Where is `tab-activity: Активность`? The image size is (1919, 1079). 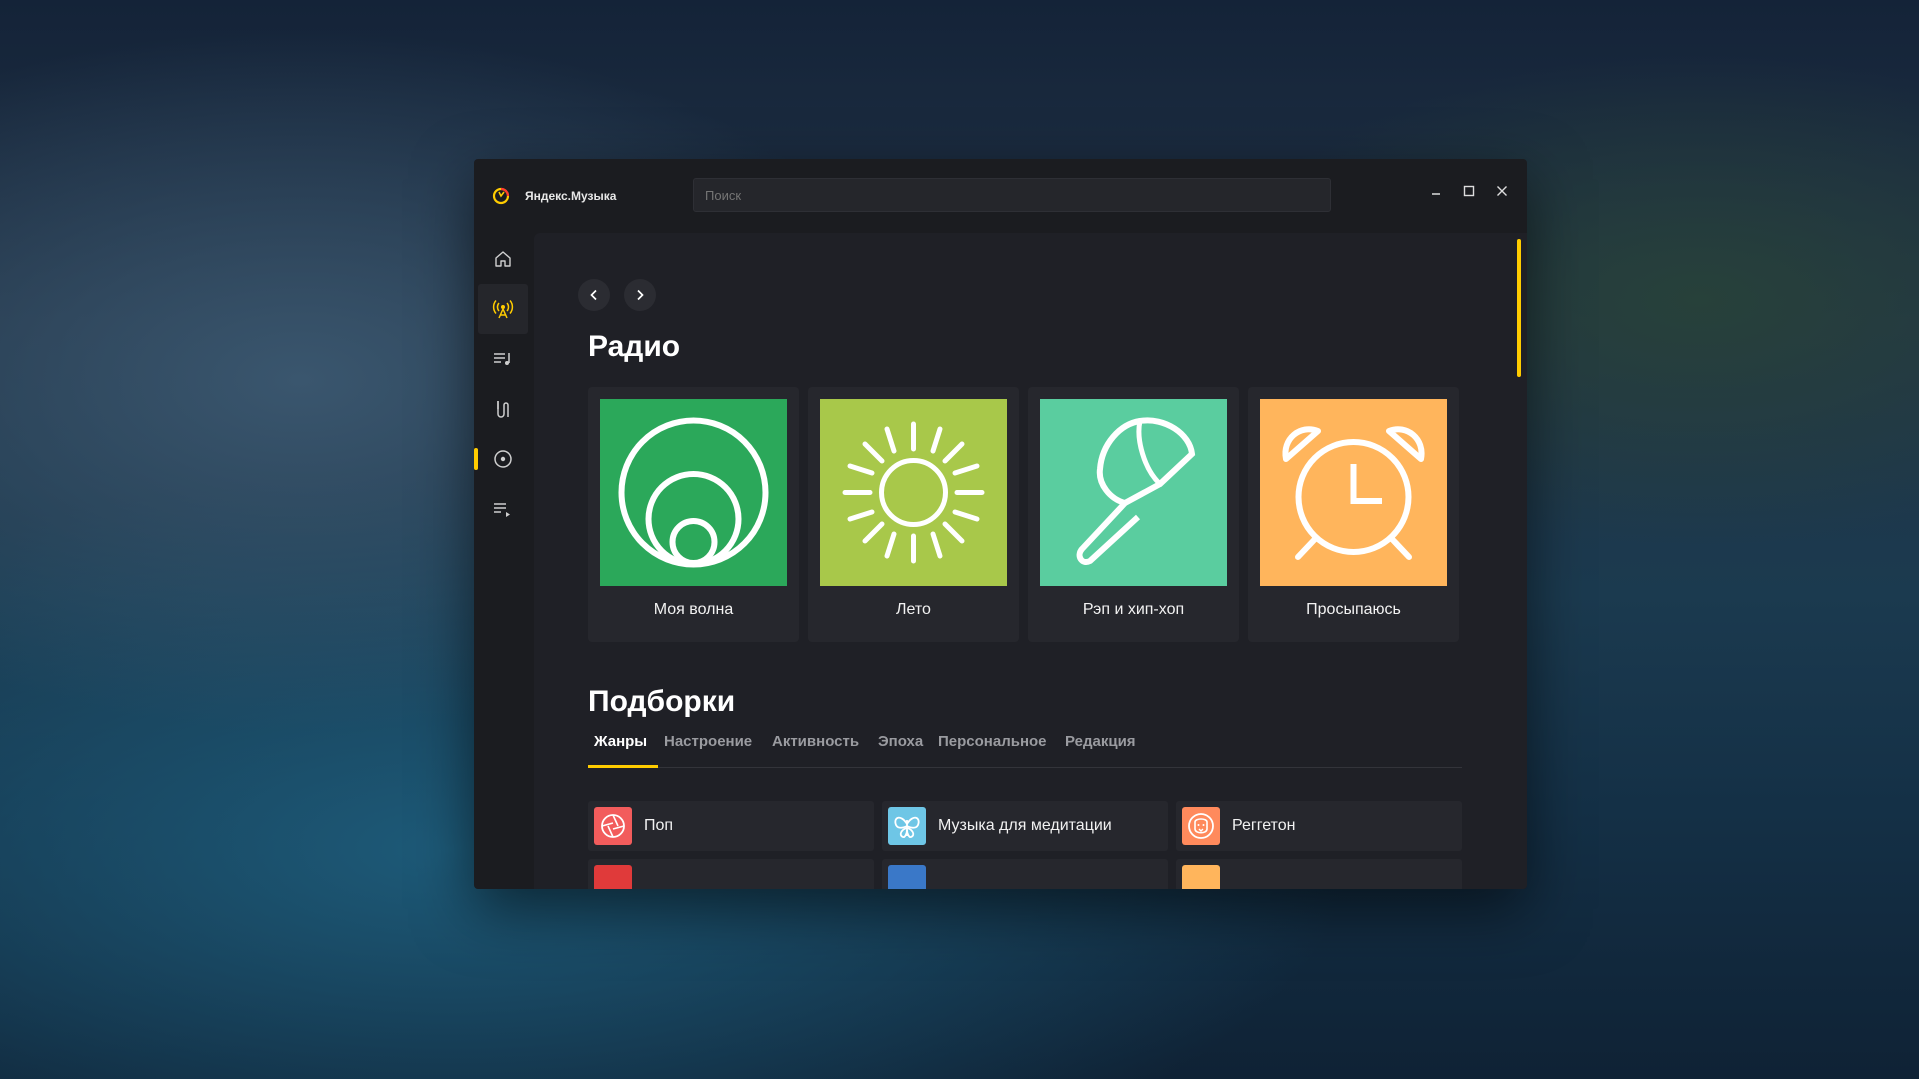
tab-activity: Активность is located at coordinates (815, 741).